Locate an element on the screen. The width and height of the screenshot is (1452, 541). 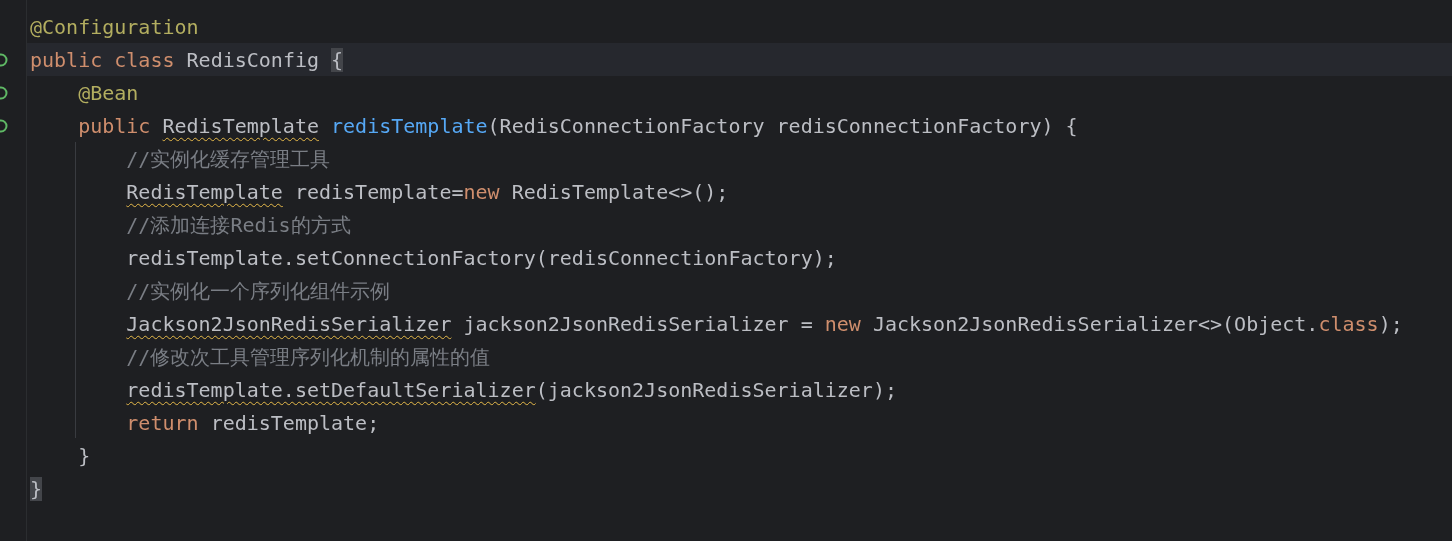
code-line: Jackson2JsonRedisSerializer jackson2JsonRedisSerializer = new Jackson2JsonRedisSerializer<>(Object.class); is located at coordinates (764, 323).